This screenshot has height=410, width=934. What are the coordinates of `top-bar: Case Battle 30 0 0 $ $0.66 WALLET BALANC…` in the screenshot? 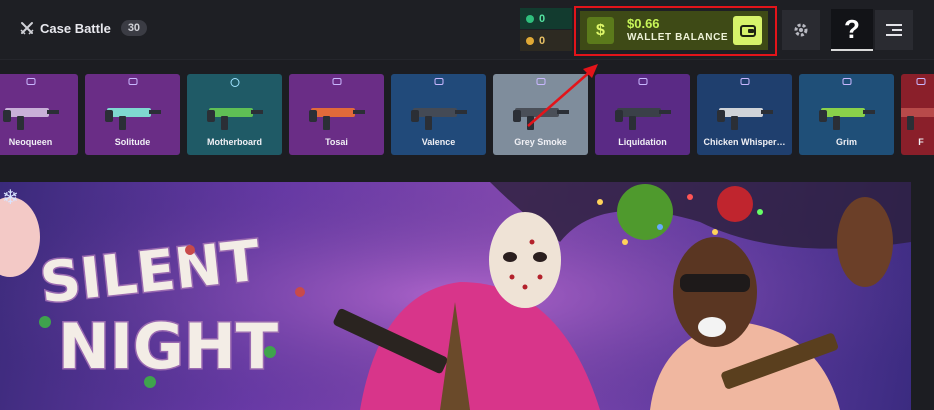 It's located at (467, 30).